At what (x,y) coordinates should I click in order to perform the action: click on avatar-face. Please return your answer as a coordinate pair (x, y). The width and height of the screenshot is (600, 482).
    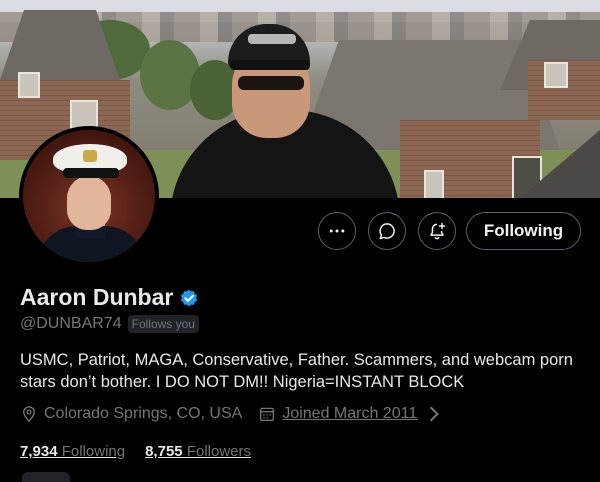
    Looking at the image, I should click on (89, 203).